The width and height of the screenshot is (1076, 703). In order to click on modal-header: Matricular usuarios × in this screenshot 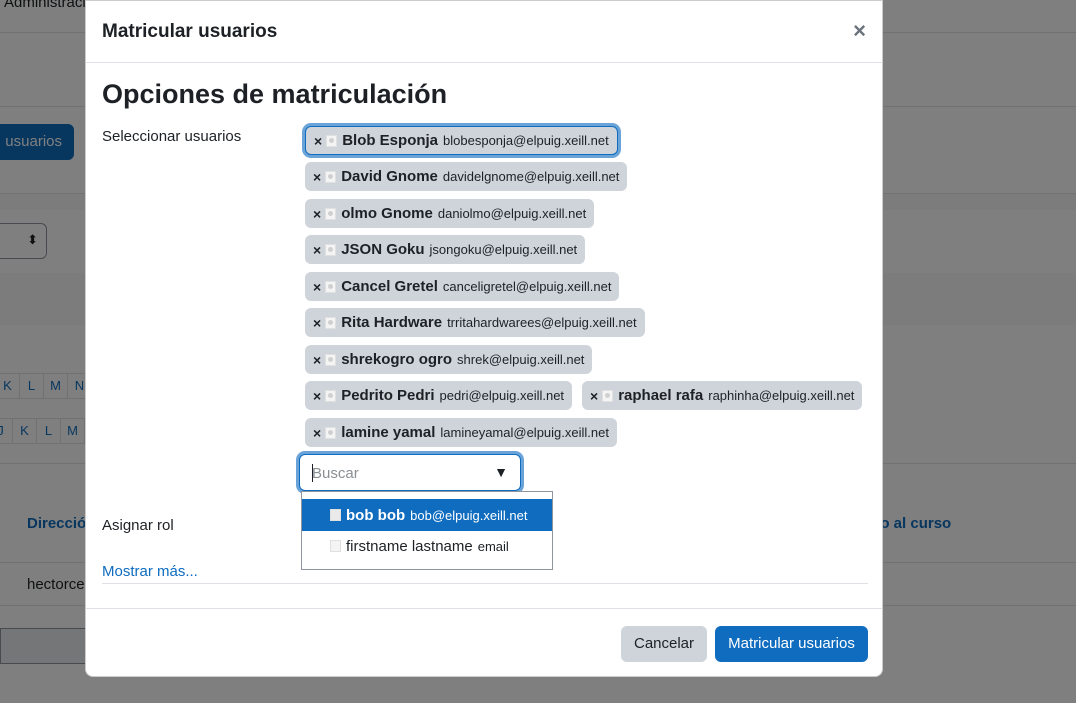, I will do `click(484, 32)`.